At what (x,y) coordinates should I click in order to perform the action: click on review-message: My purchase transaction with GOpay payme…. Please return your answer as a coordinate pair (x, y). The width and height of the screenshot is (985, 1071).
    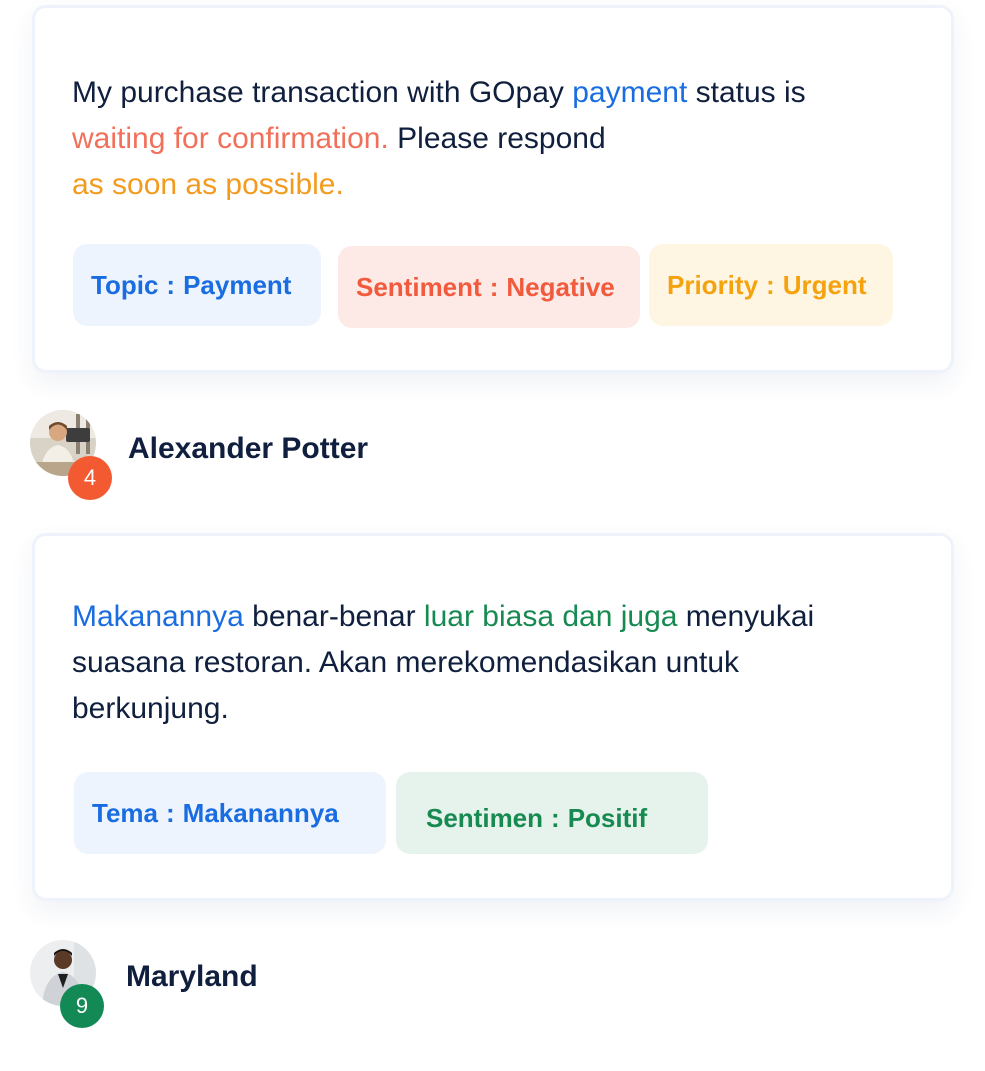
    Looking at the image, I should click on (472, 139).